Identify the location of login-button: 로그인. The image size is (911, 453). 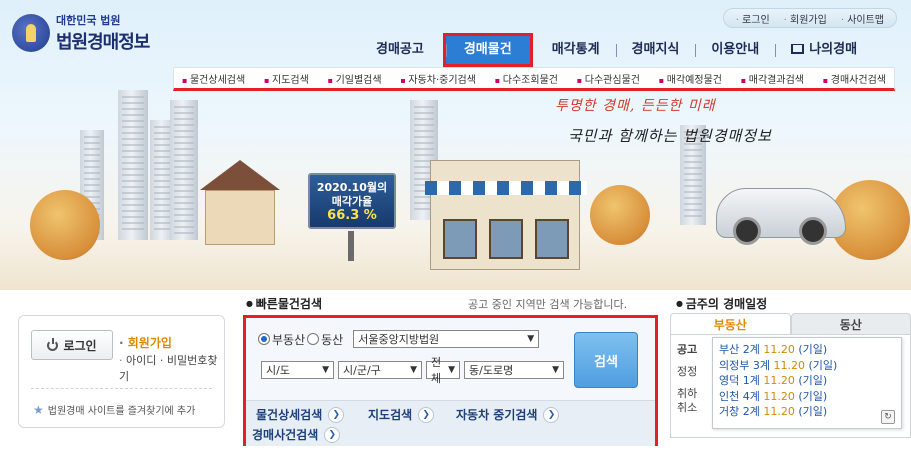
(72, 345).